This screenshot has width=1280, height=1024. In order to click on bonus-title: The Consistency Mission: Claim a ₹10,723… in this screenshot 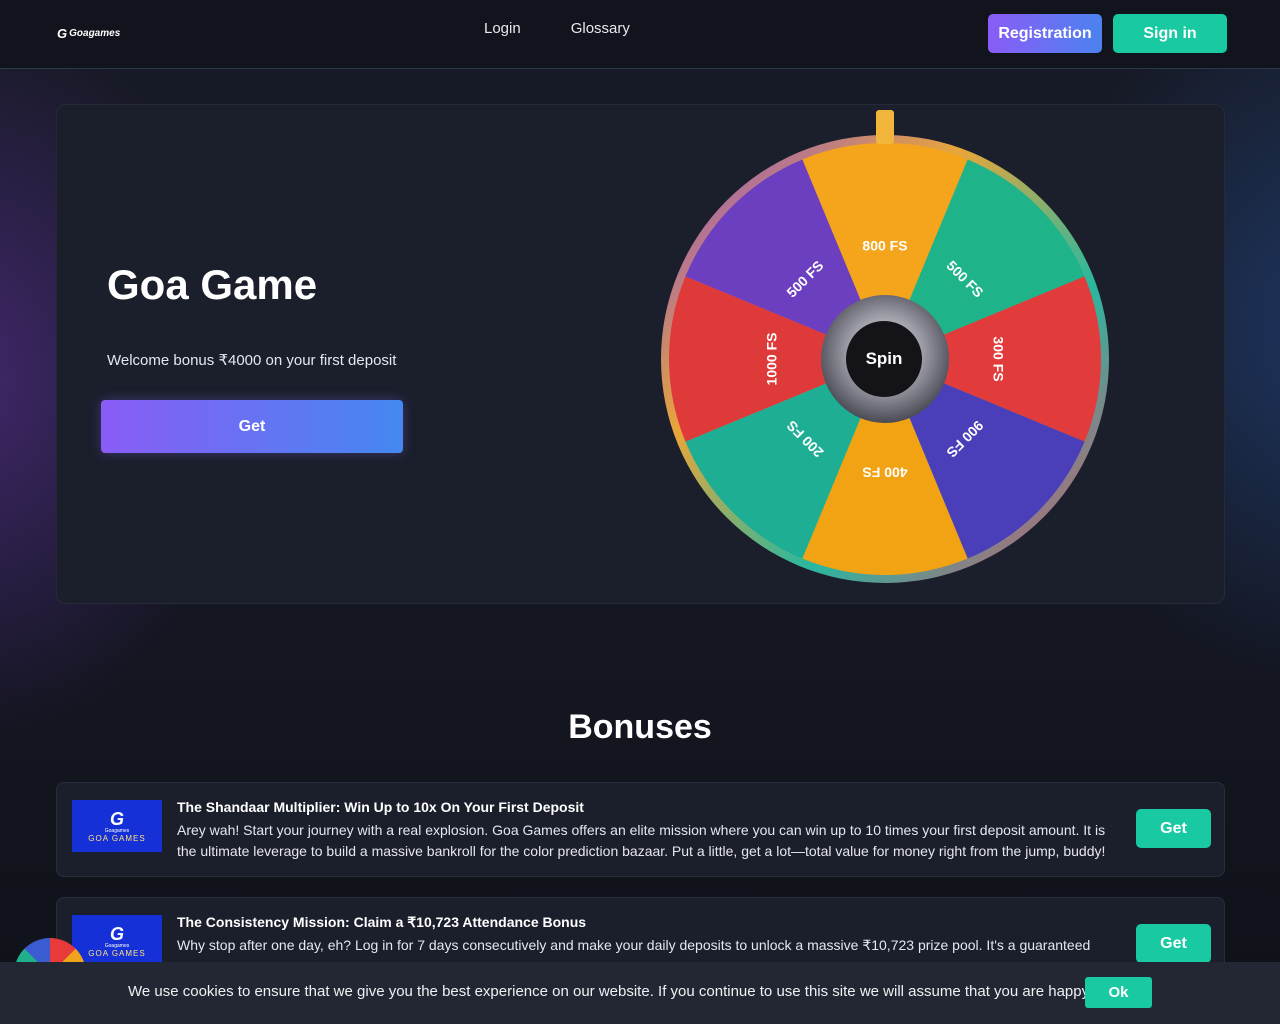, I will do `click(382, 922)`.